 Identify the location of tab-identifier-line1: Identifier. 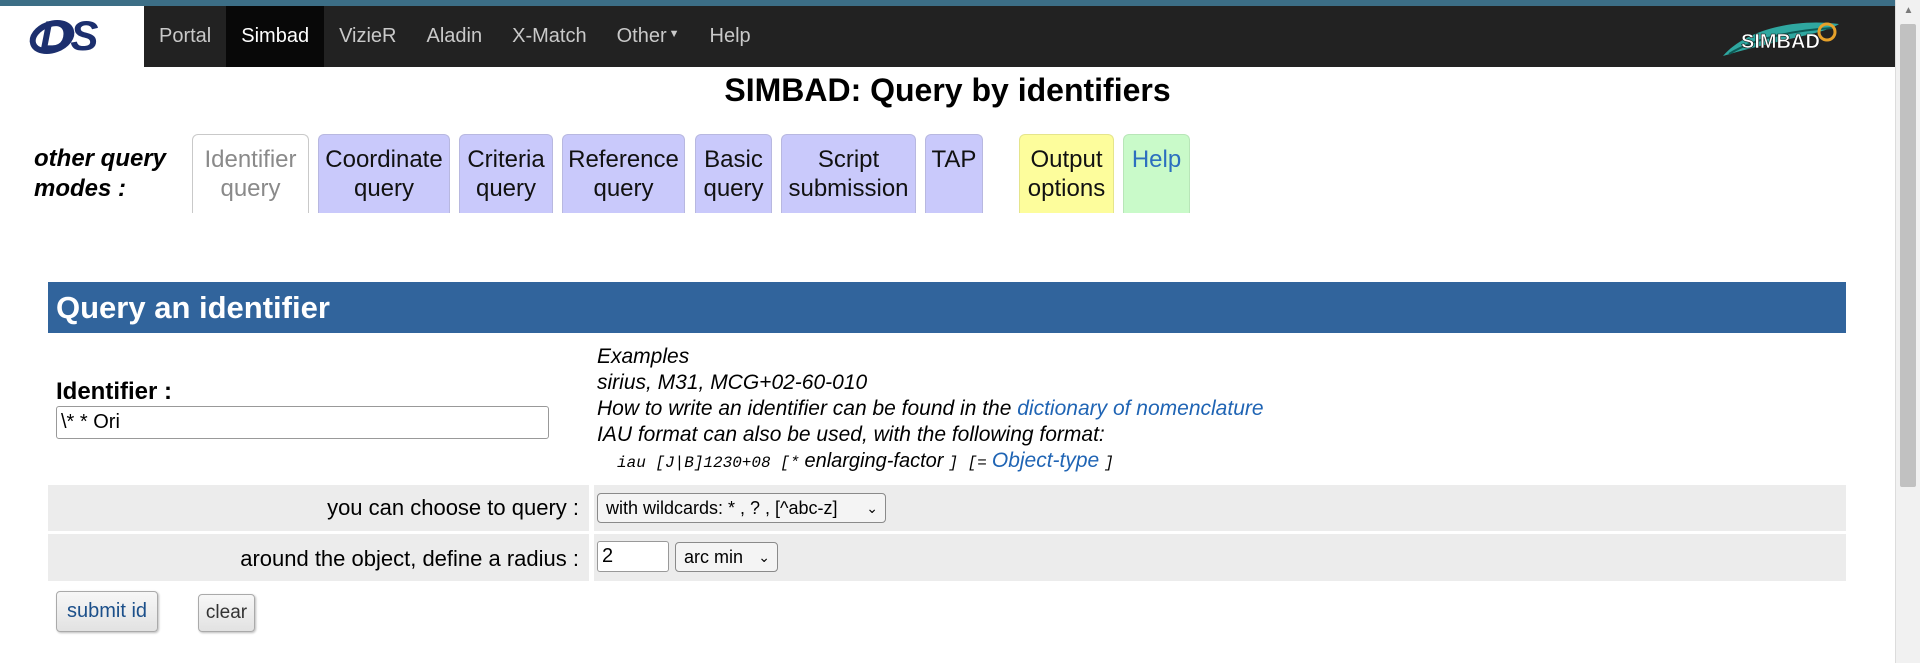
(250, 159).